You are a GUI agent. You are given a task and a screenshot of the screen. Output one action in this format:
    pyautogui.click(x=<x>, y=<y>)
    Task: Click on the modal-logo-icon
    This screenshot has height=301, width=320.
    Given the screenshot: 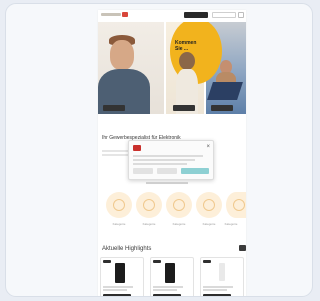 What is the action you would take?
    pyautogui.click(x=137, y=148)
    